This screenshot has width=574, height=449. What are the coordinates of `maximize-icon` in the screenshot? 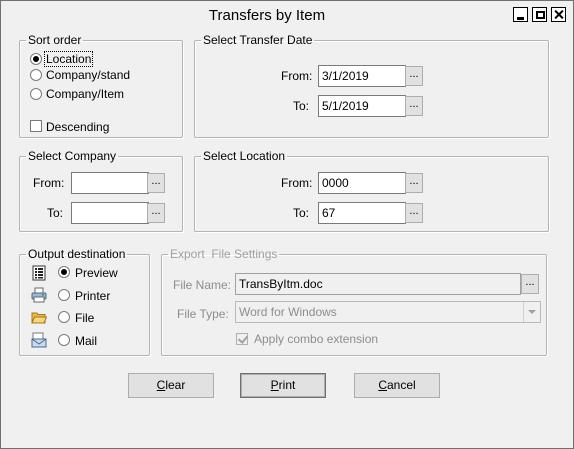 It's located at (539, 14).